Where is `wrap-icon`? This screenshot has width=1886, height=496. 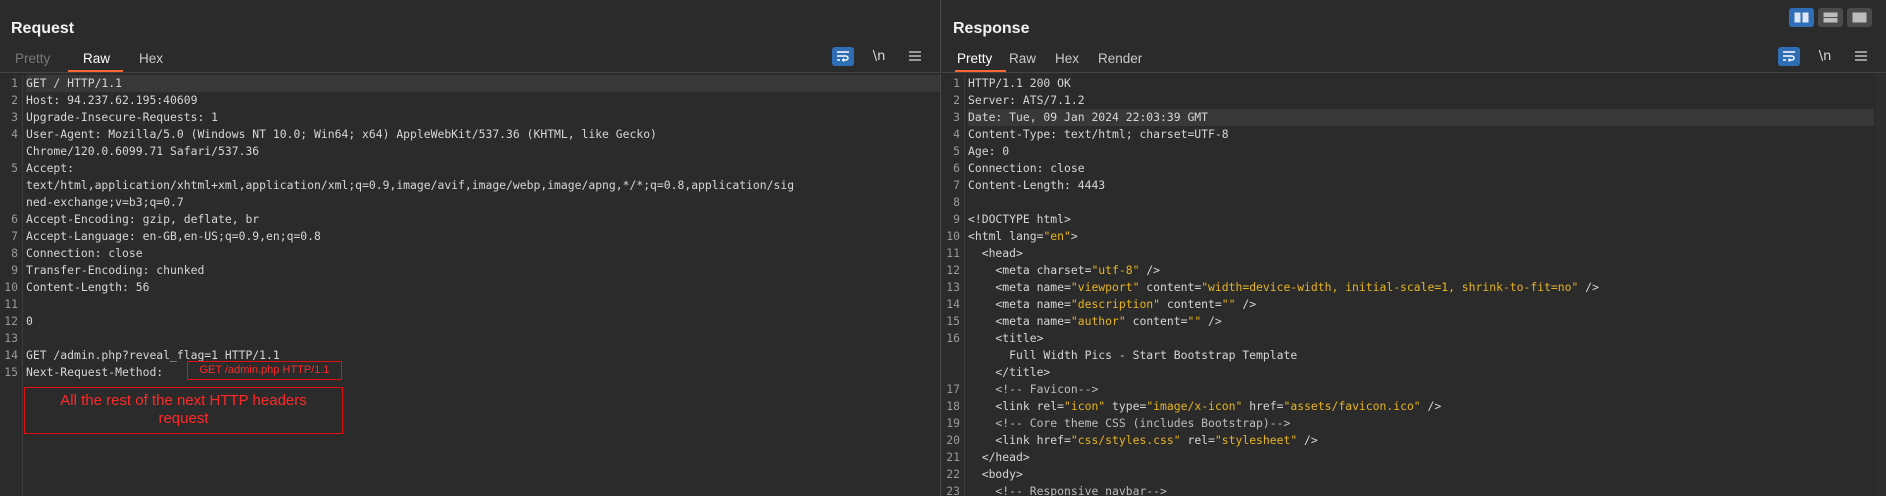 wrap-icon is located at coordinates (843, 56).